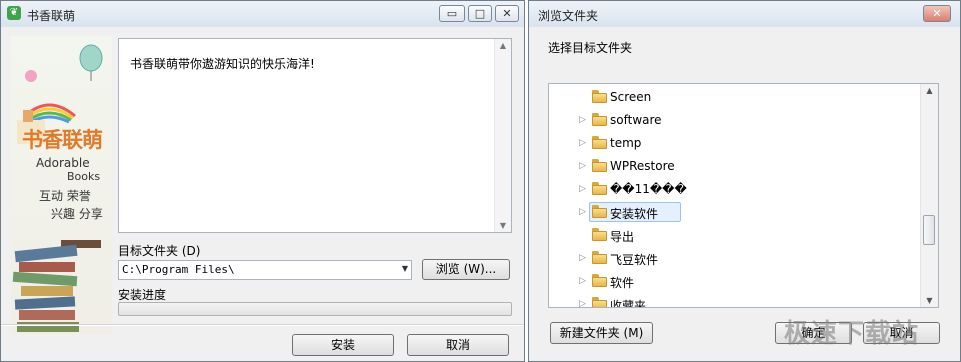 The height and width of the screenshot is (362, 961). What do you see at coordinates (503, 225) in the screenshot?
I see `scroll-down-arrow-icon: ▼` at bounding box center [503, 225].